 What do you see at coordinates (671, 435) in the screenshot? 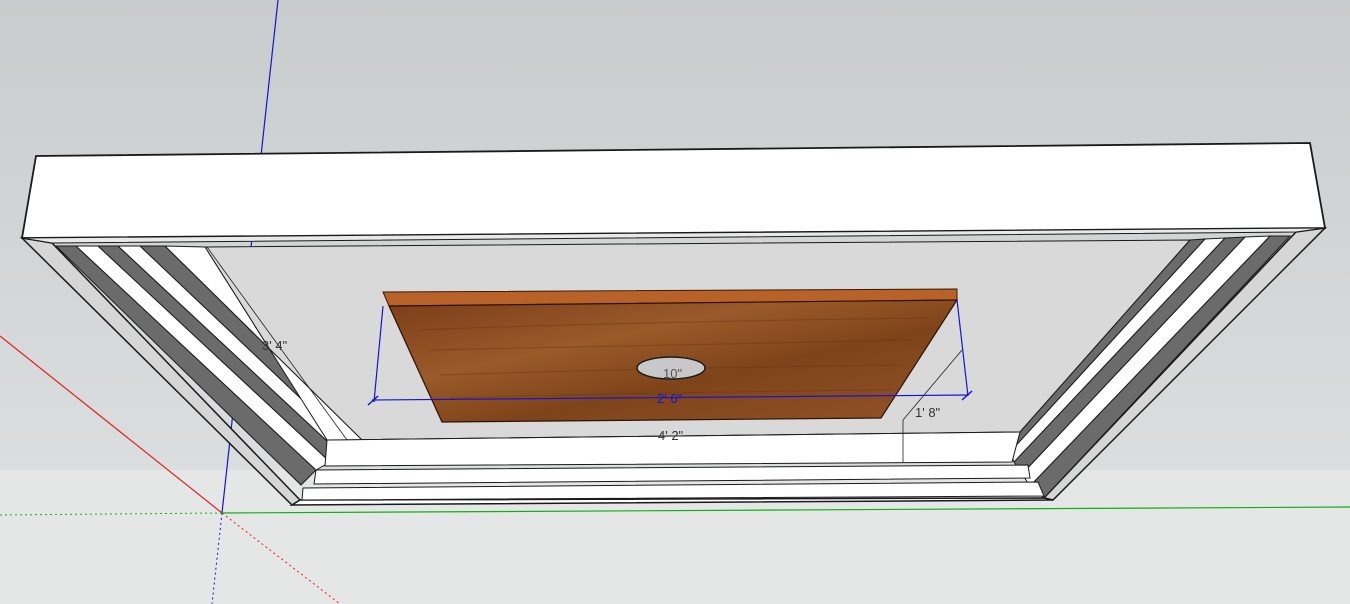
I see `width-dimension-label: 4' 2"` at bounding box center [671, 435].